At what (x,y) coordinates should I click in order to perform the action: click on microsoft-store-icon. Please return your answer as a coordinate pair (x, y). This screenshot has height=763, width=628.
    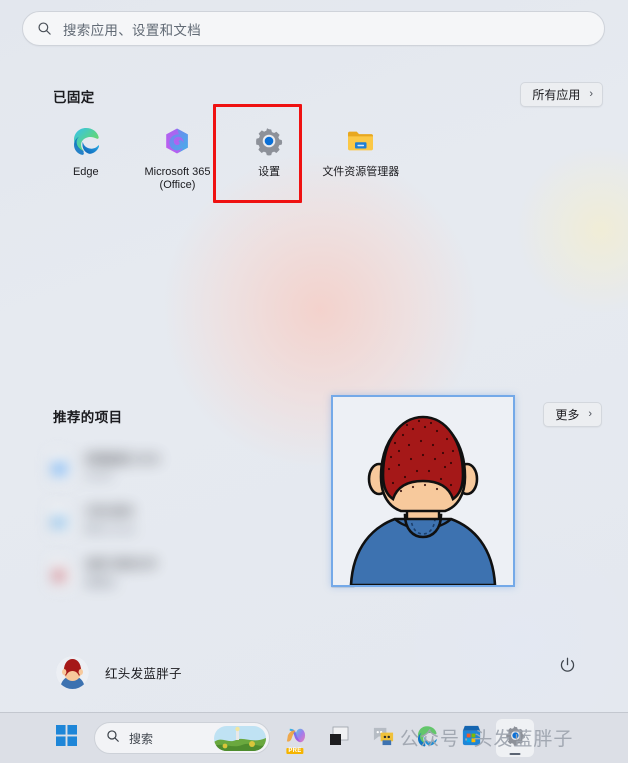
    Looking at the image, I should click on (471, 738).